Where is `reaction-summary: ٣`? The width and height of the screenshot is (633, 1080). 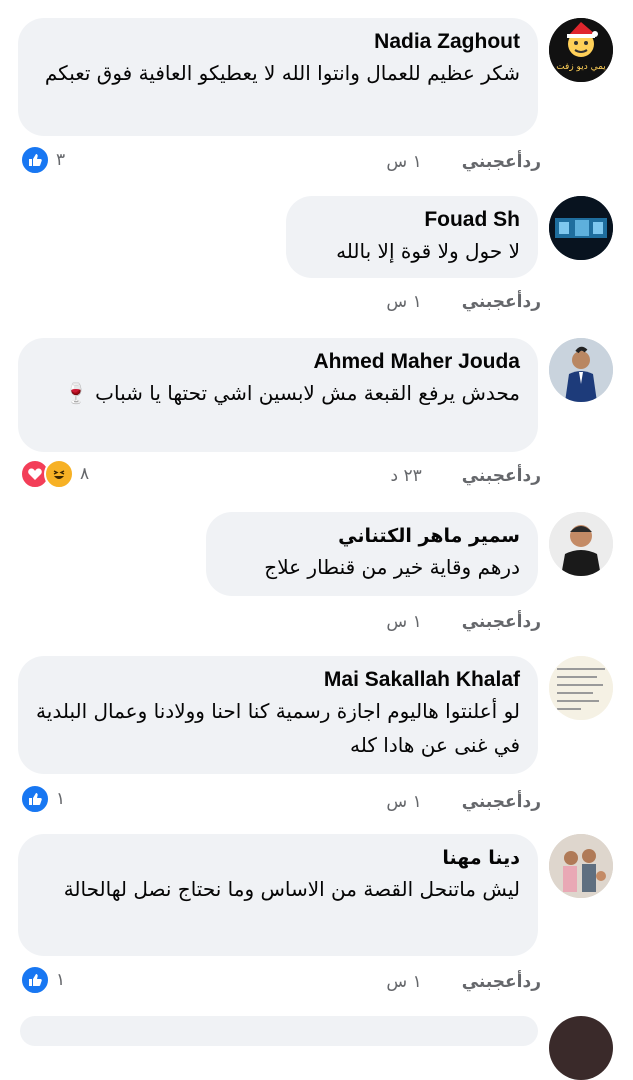
reaction-summary: ٣ is located at coordinates (43, 160).